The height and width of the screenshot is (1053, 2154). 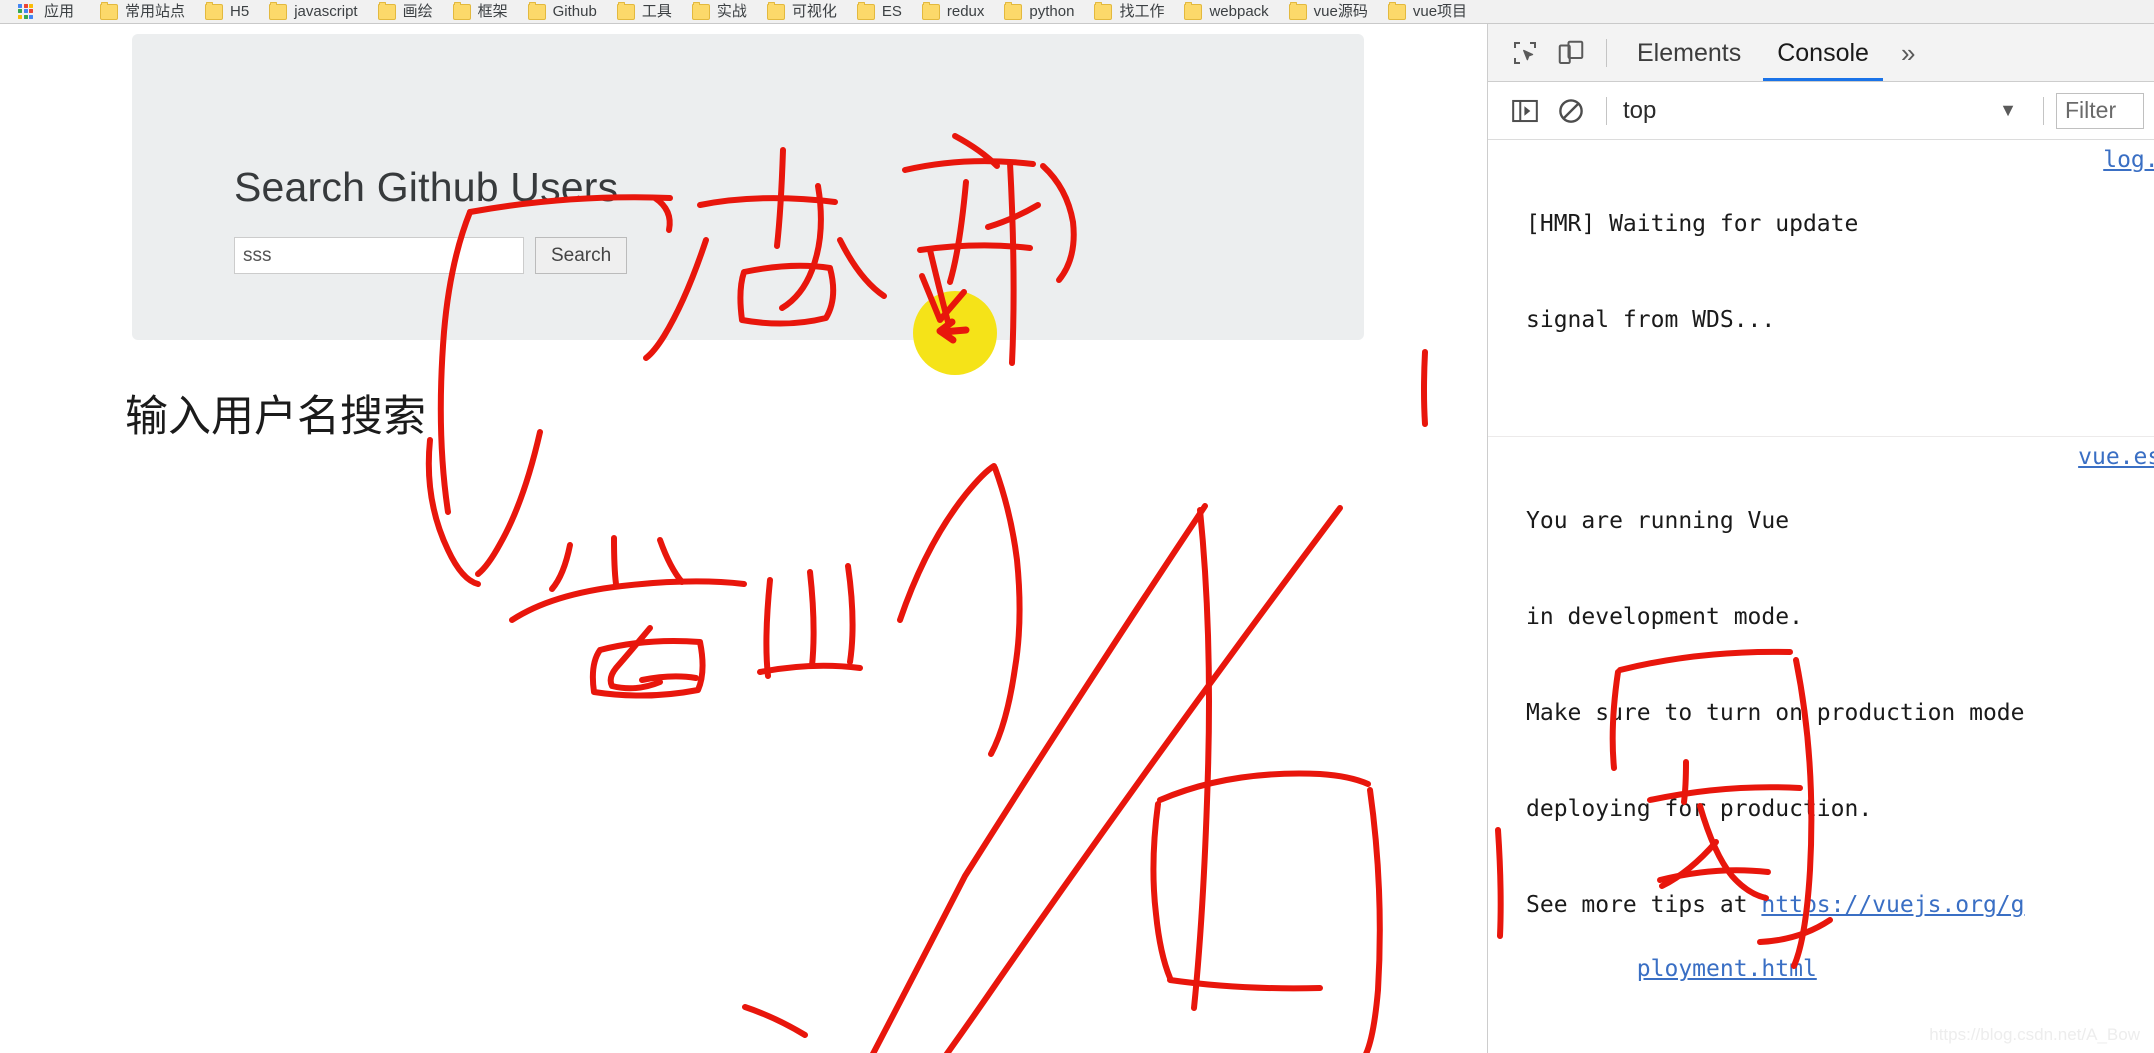 I want to click on console-source-link: log.js?4, so click(x=2128, y=160).